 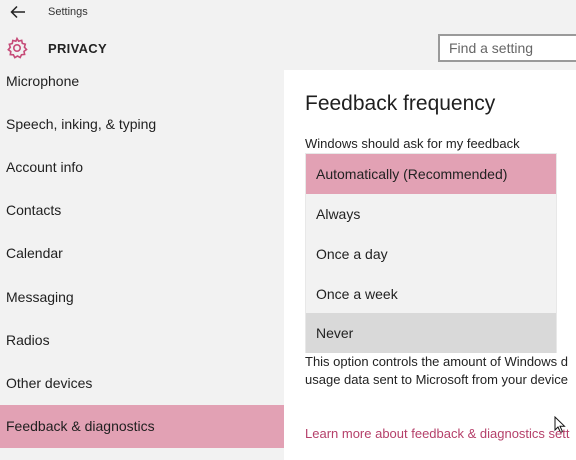 What do you see at coordinates (142, 297) in the screenshot?
I see `sidebar-item-messaging: Messaging` at bounding box center [142, 297].